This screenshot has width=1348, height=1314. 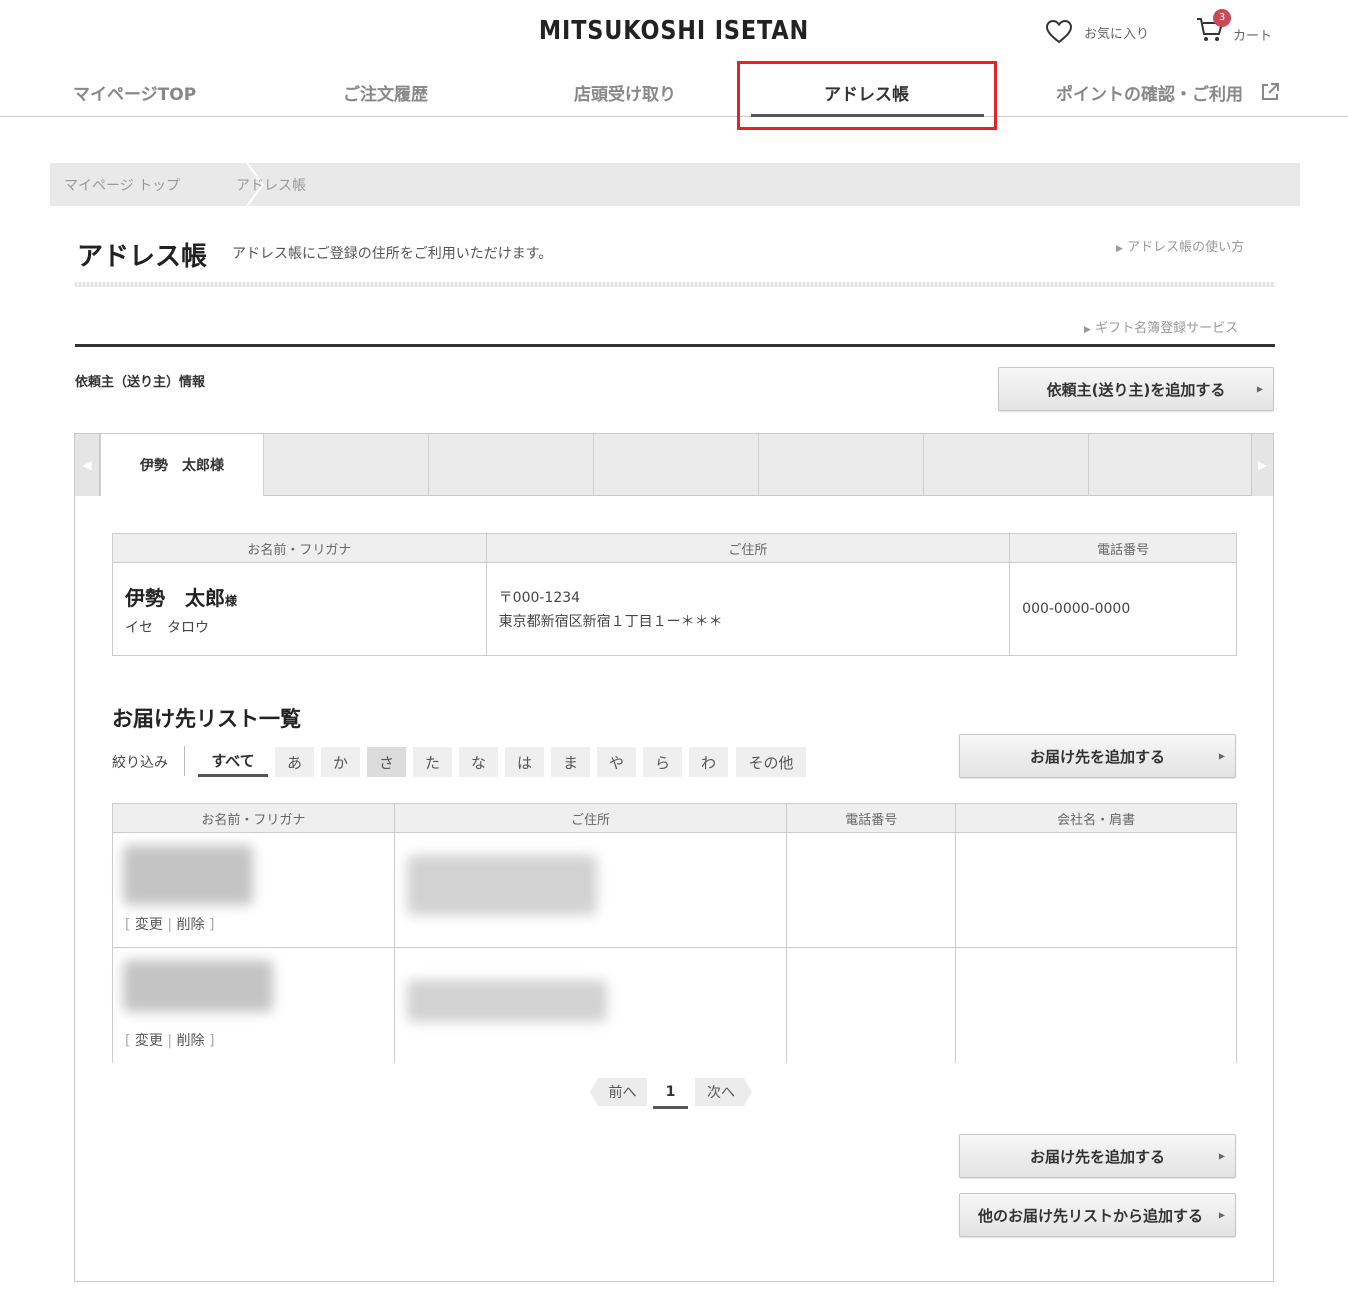 I want to click on filter-all: すべて, so click(x=233, y=762).